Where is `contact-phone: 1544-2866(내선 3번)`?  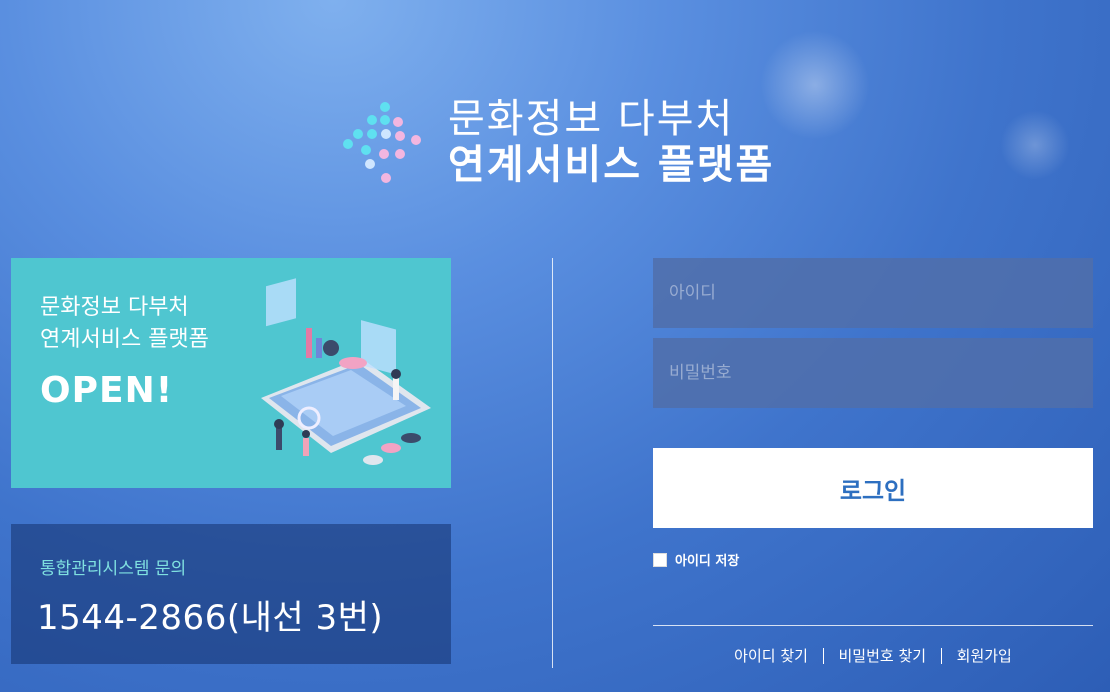 contact-phone: 1544-2866(내선 3번) is located at coordinates (210, 618).